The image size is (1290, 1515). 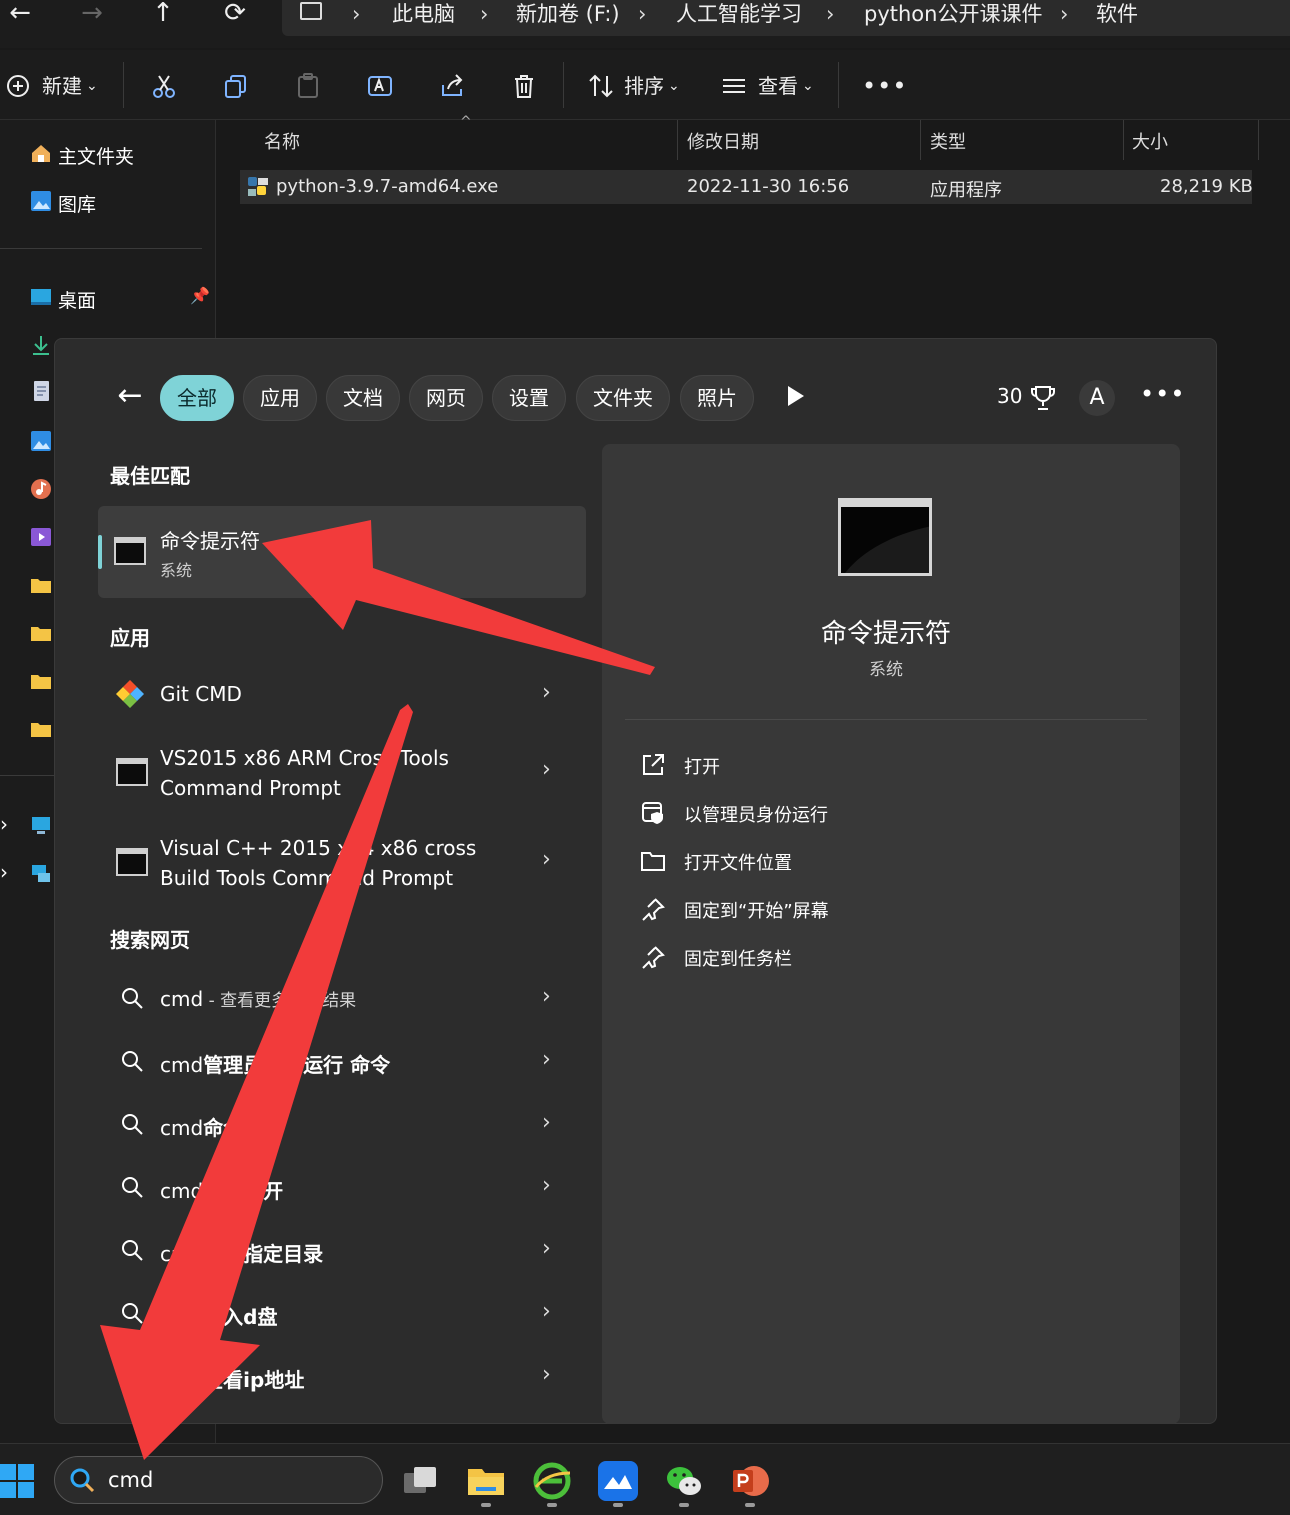 I want to click on rename-icon, so click(x=380, y=86).